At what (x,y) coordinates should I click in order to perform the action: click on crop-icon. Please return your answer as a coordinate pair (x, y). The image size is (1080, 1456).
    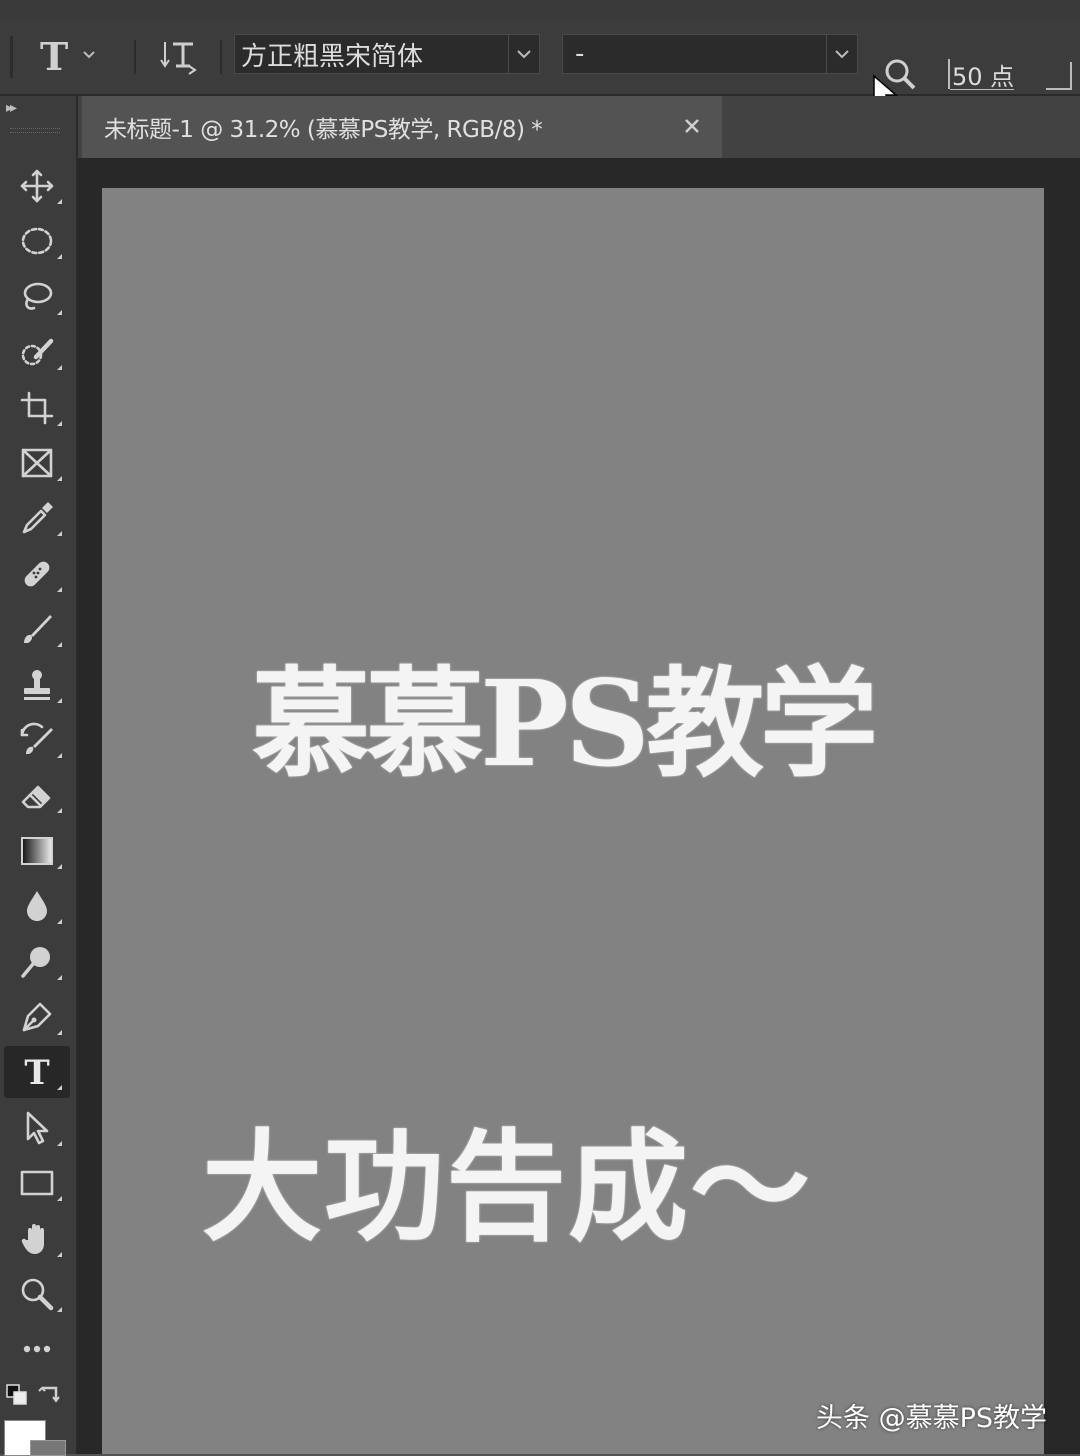
    Looking at the image, I should click on (37, 407).